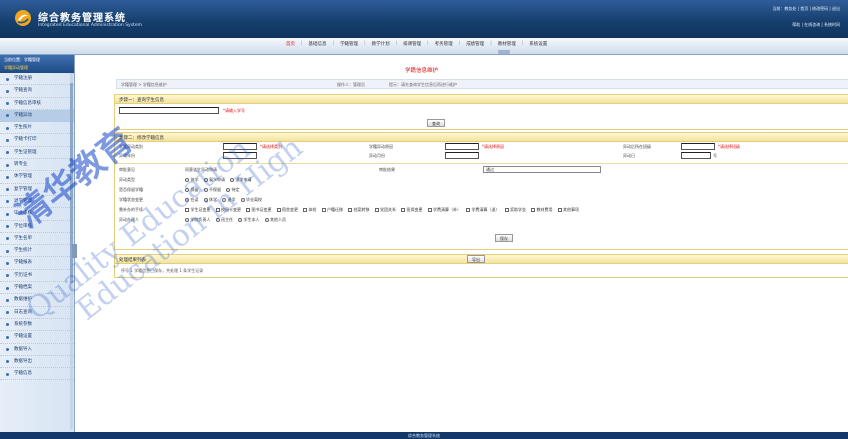 Image resolution: width=848 pixels, height=439 pixels. I want to click on sidebar-item: 学籍报表, so click(37, 263).